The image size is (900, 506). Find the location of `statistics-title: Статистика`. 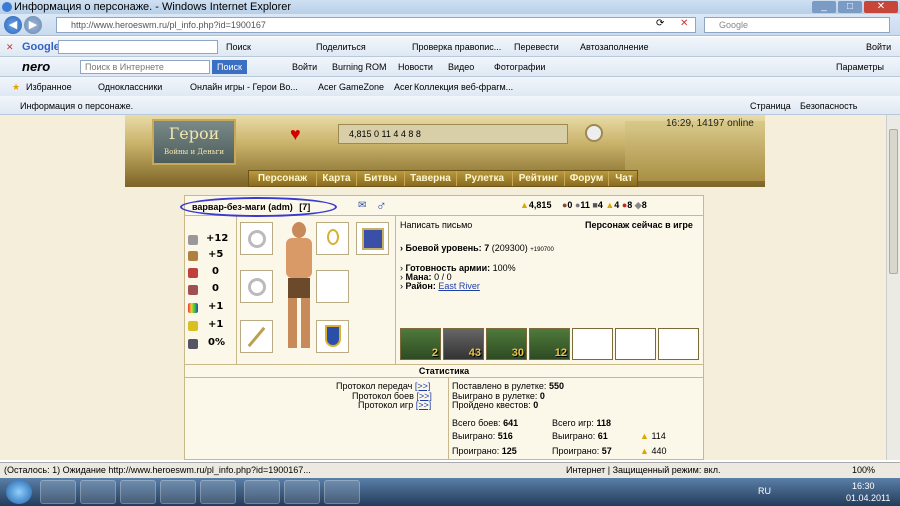

statistics-title: Статистика is located at coordinates (444, 371).